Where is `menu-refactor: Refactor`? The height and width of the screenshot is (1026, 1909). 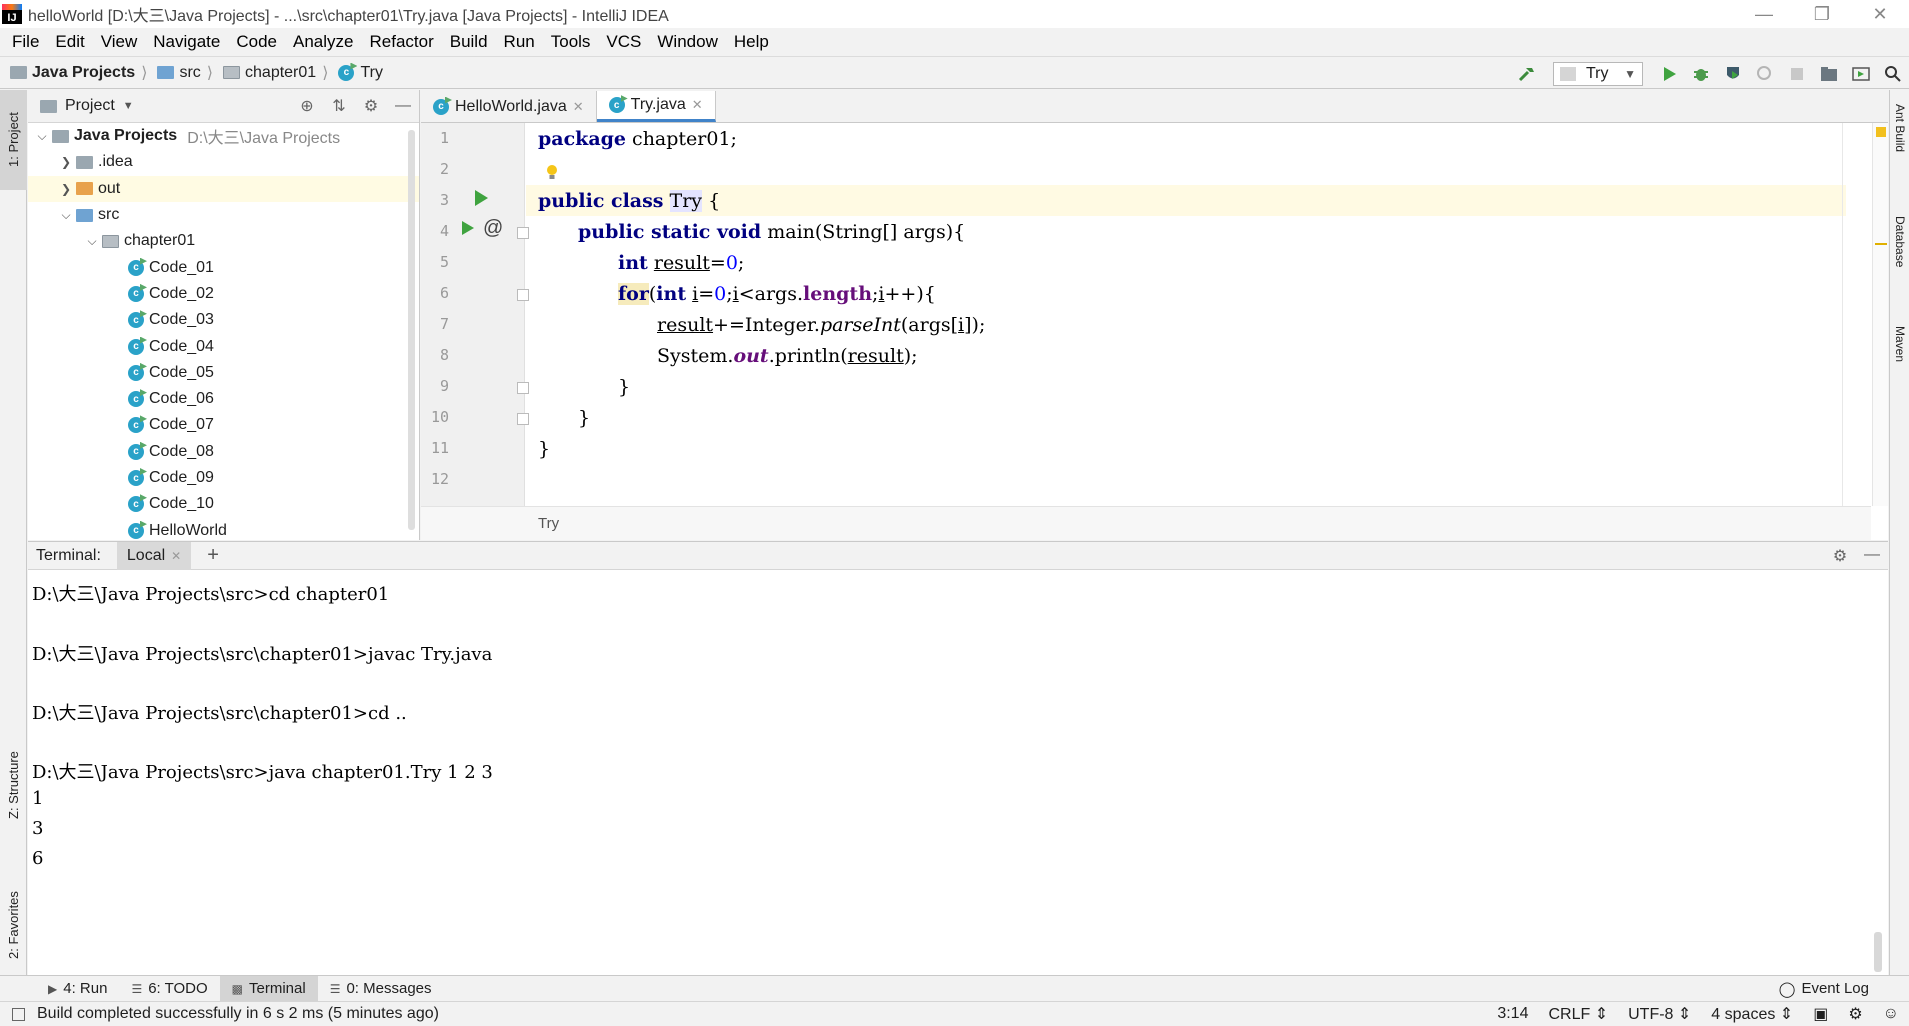
menu-refactor: Refactor is located at coordinates (401, 42).